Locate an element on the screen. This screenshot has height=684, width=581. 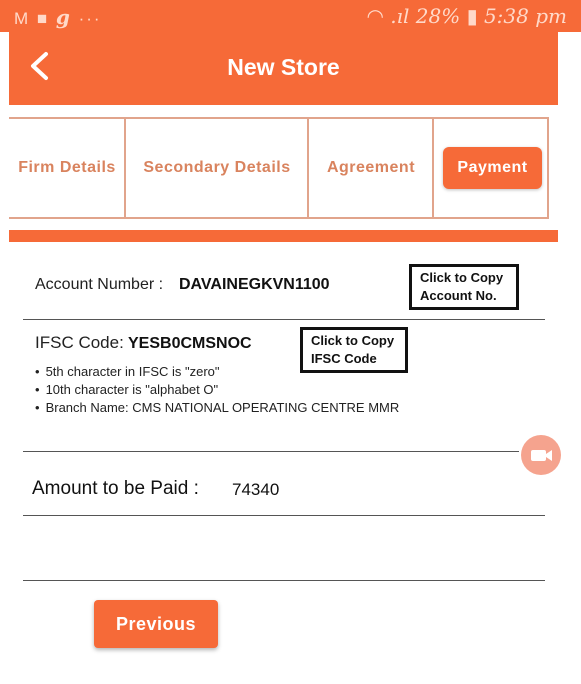
accent-bar is located at coordinates (283, 236).